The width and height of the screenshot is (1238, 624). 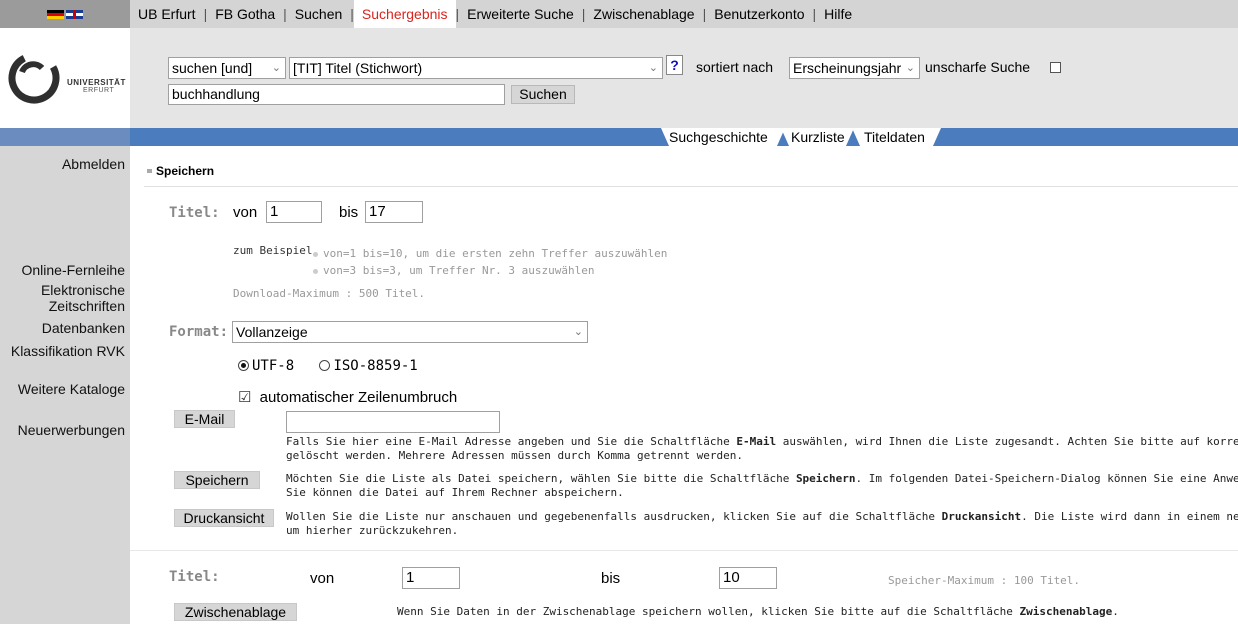 What do you see at coordinates (643, 14) in the screenshot?
I see `nav-zwischenablage: Zwischenablage` at bounding box center [643, 14].